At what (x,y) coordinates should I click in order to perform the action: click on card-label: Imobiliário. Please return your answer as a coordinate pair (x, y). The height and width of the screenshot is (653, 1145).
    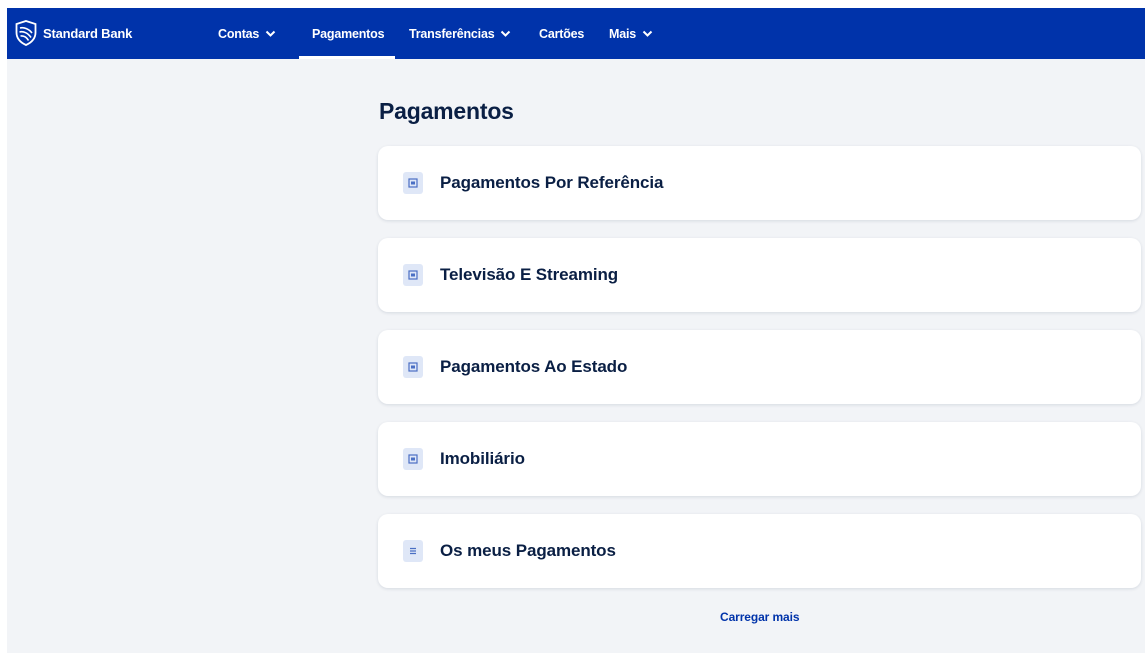
    Looking at the image, I should click on (482, 458).